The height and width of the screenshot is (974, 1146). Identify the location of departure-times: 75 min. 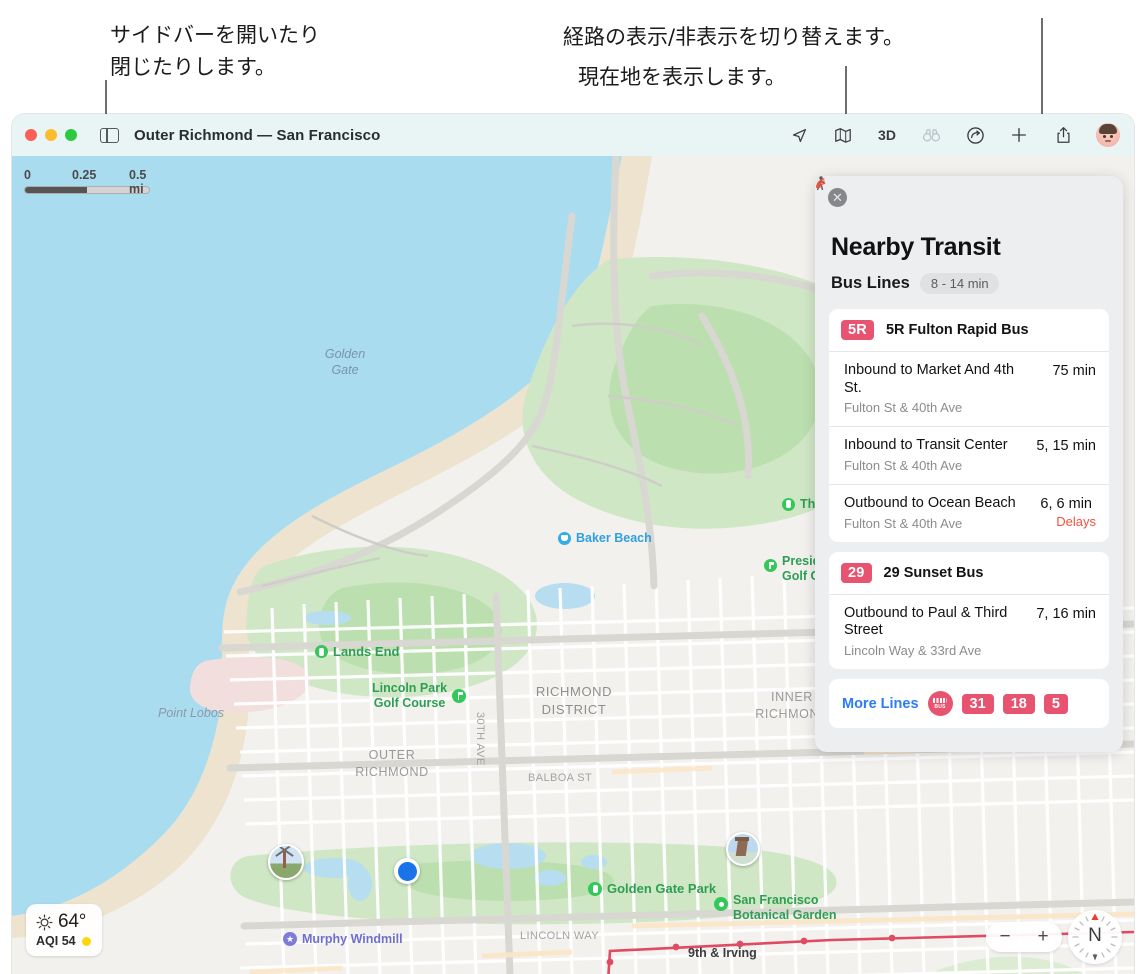
(1074, 371).